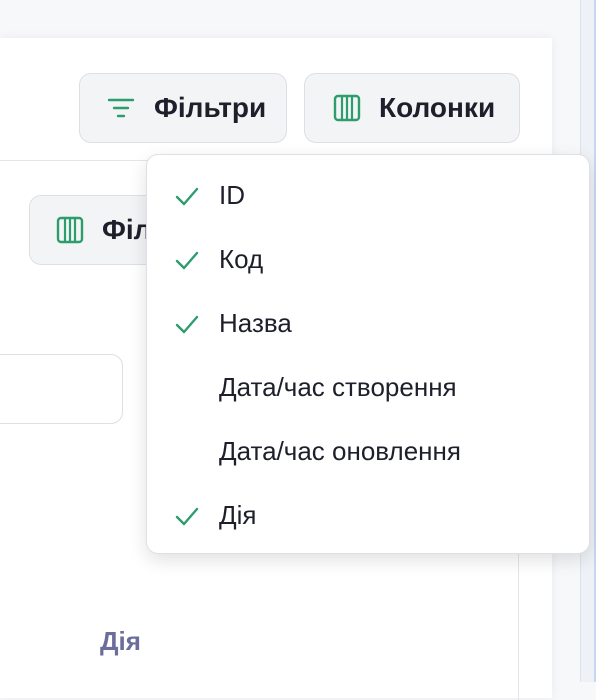 The width and height of the screenshot is (596, 700). What do you see at coordinates (121, 108) in the screenshot?
I see `filter-lines-icon` at bounding box center [121, 108].